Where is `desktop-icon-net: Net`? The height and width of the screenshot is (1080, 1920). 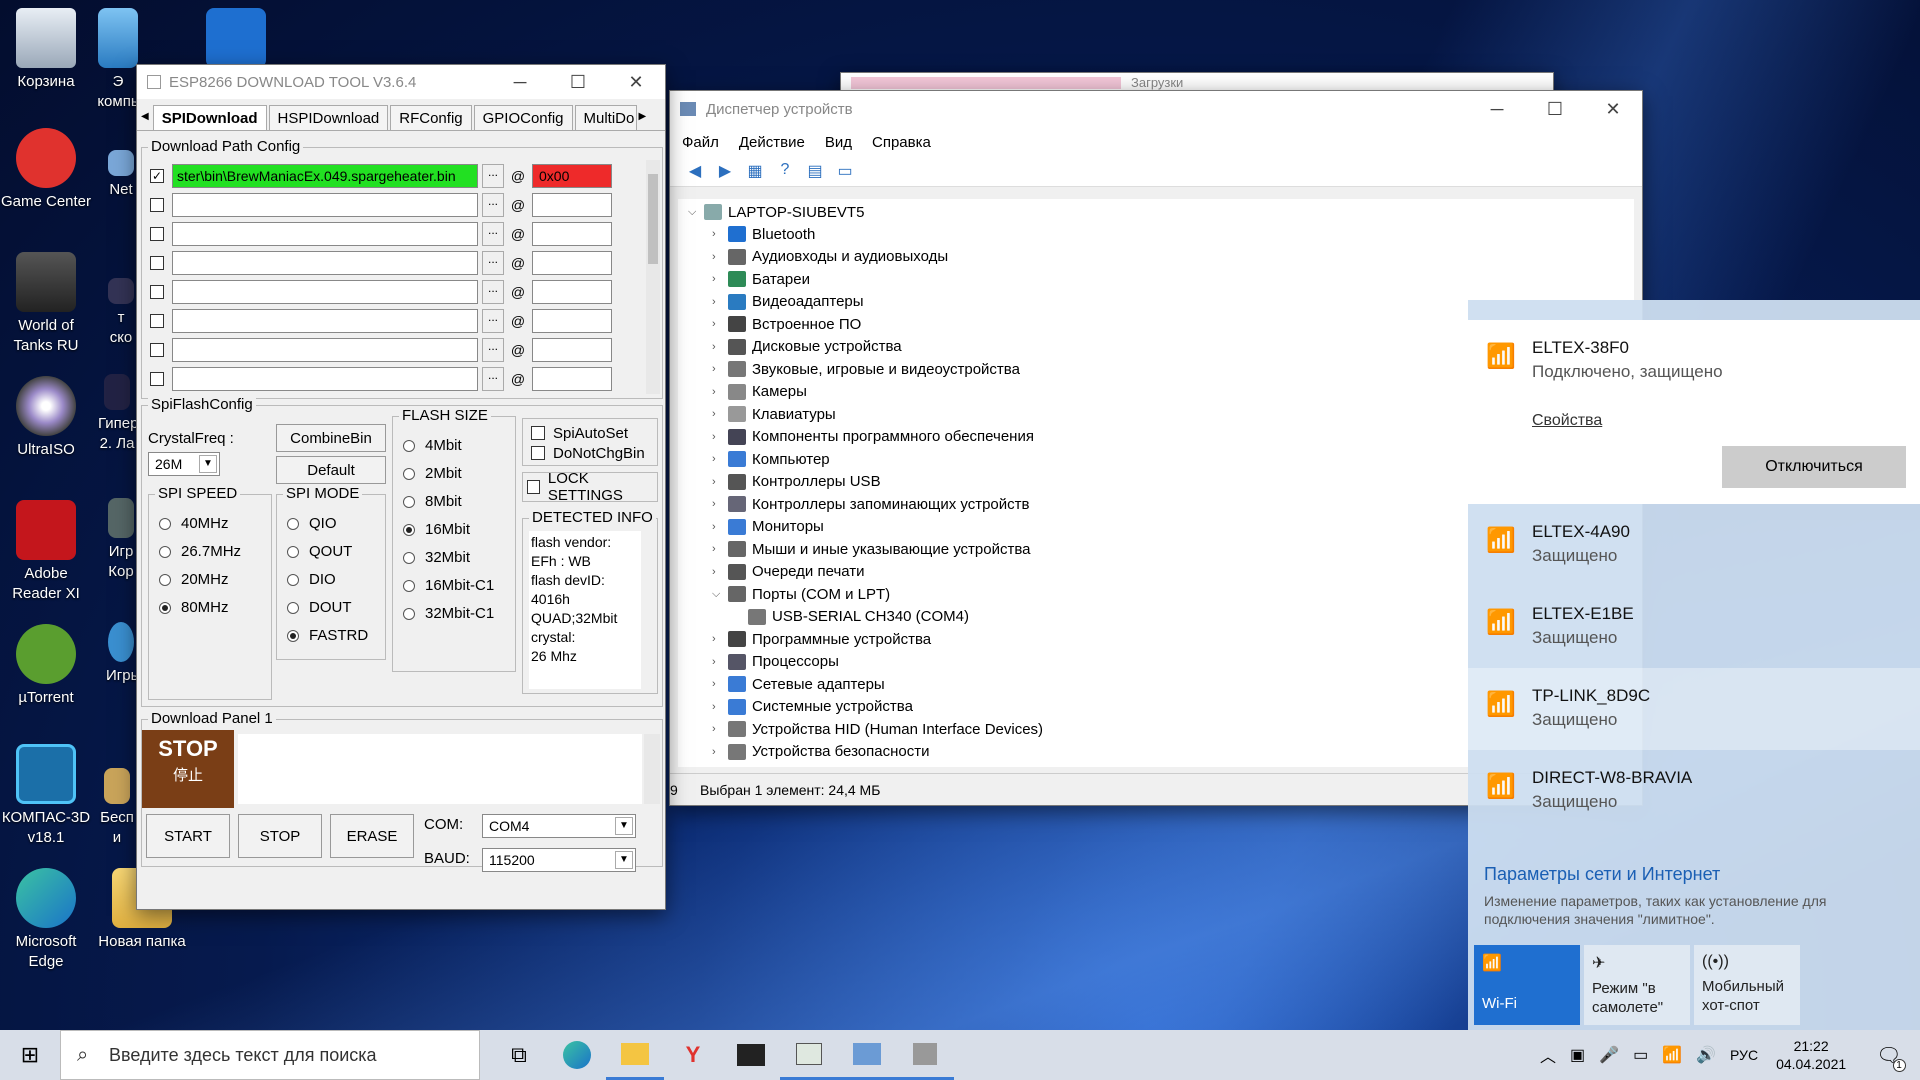 desktop-icon-net: Net is located at coordinates (121, 175).